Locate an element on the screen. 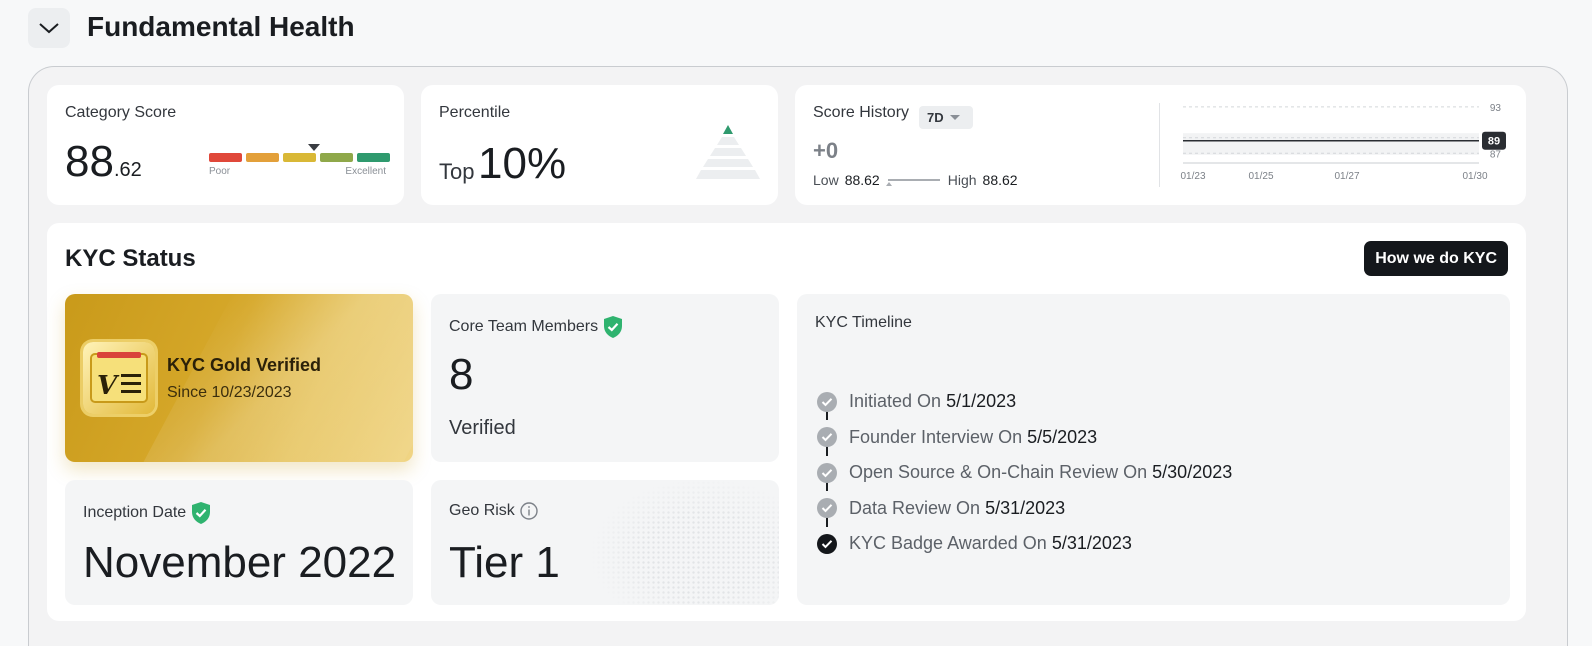 The width and height of the screenshot is (1592, 646). kyc-badge-icon: V is located at coordinates (119, 378).